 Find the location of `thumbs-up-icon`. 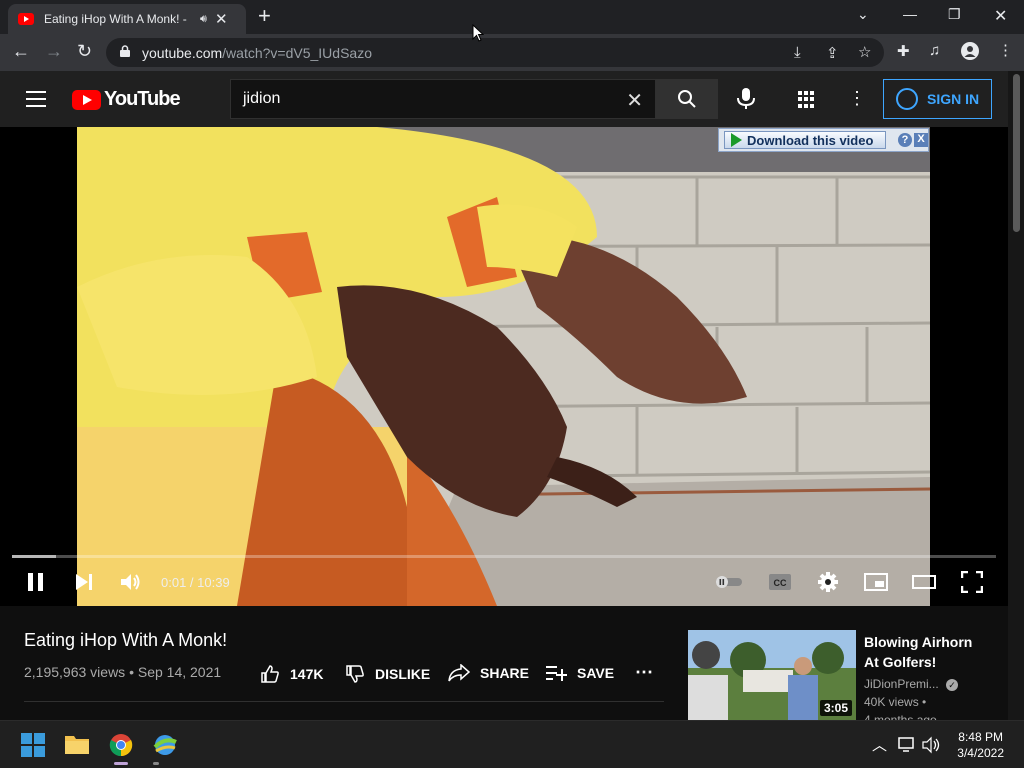

thumbs-up-icon is located at coordinates (270, 674).